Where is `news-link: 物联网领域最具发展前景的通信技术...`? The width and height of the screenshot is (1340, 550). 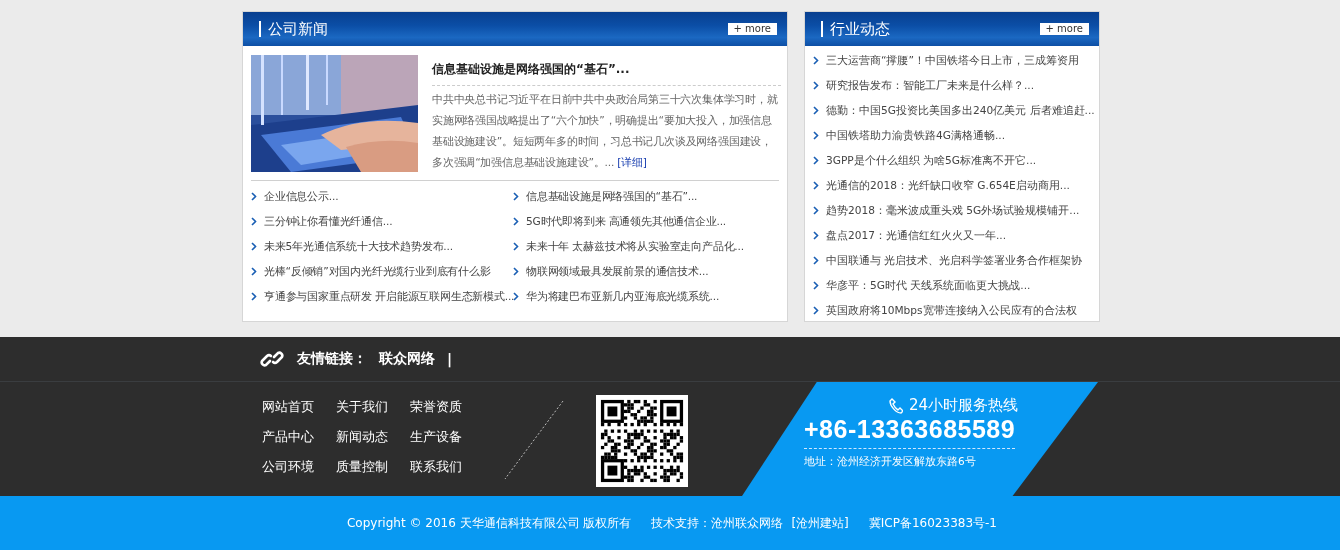
news-link: 物联网领域最具发展前景的通信技术... is located at coordinates (617, 271).